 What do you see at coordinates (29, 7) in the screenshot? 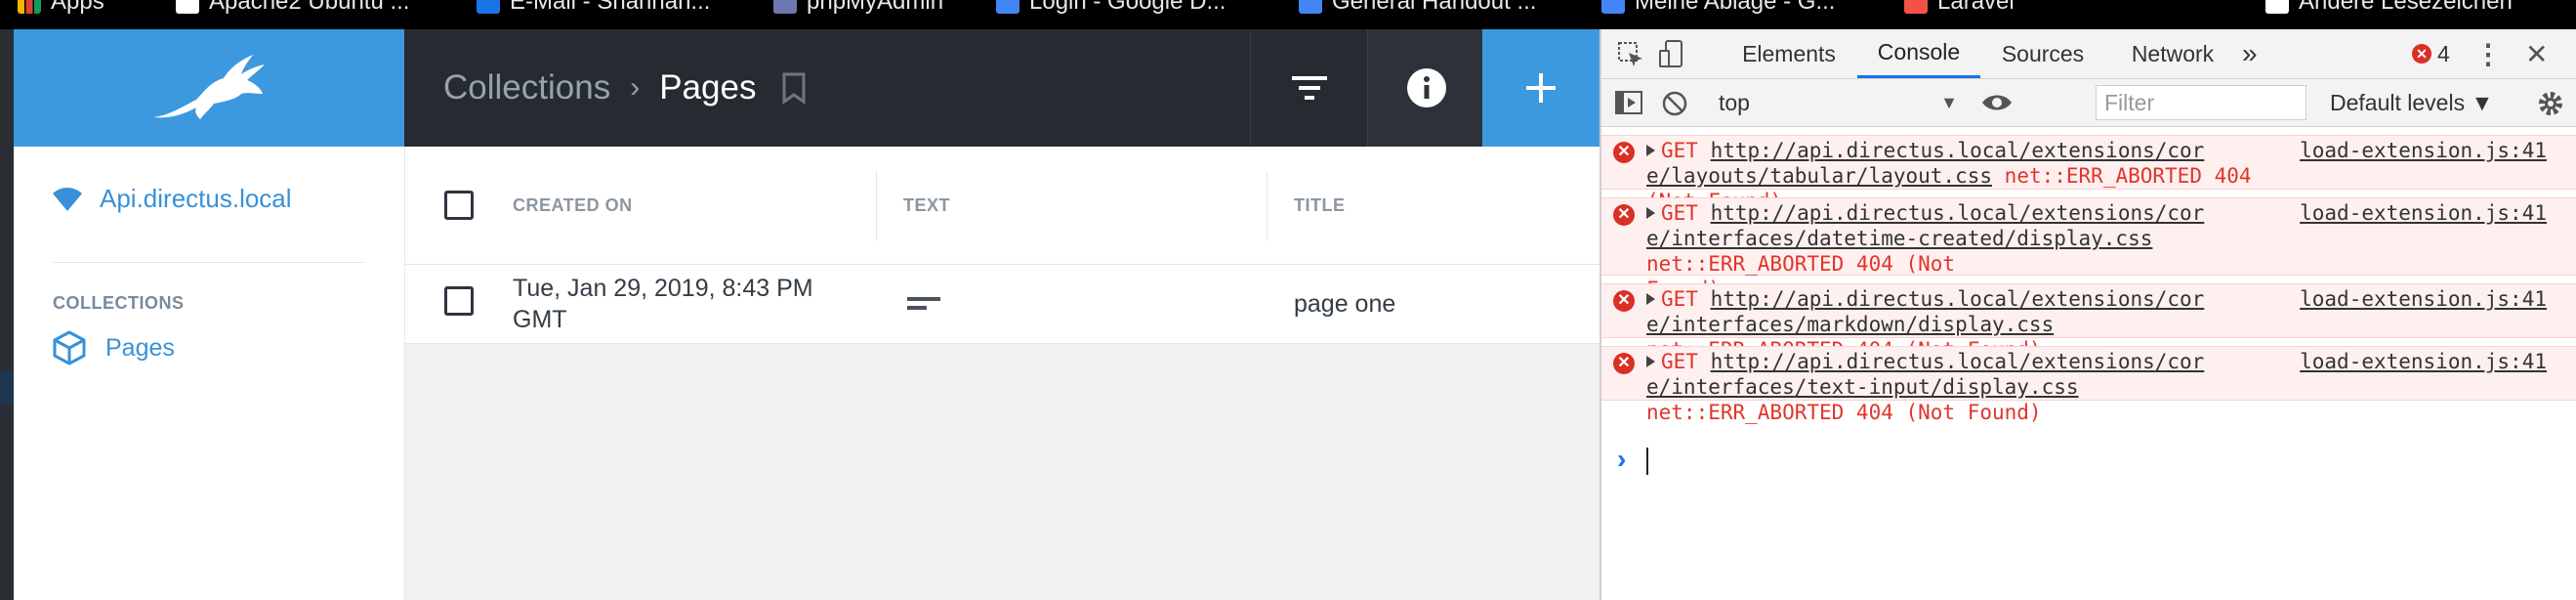
I see `apps-grid-icon` at bounding box center [29, 7].